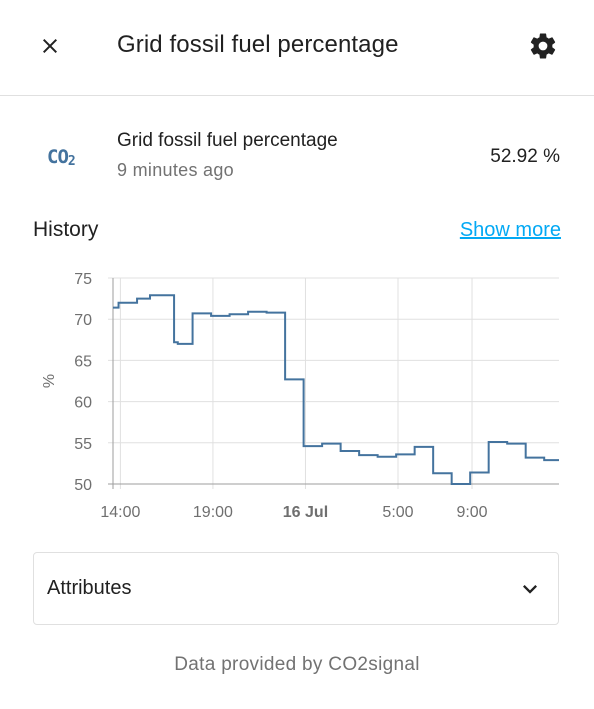 This screenshot has width=594, height=709. I want to click on close-button, so click(50, 46).